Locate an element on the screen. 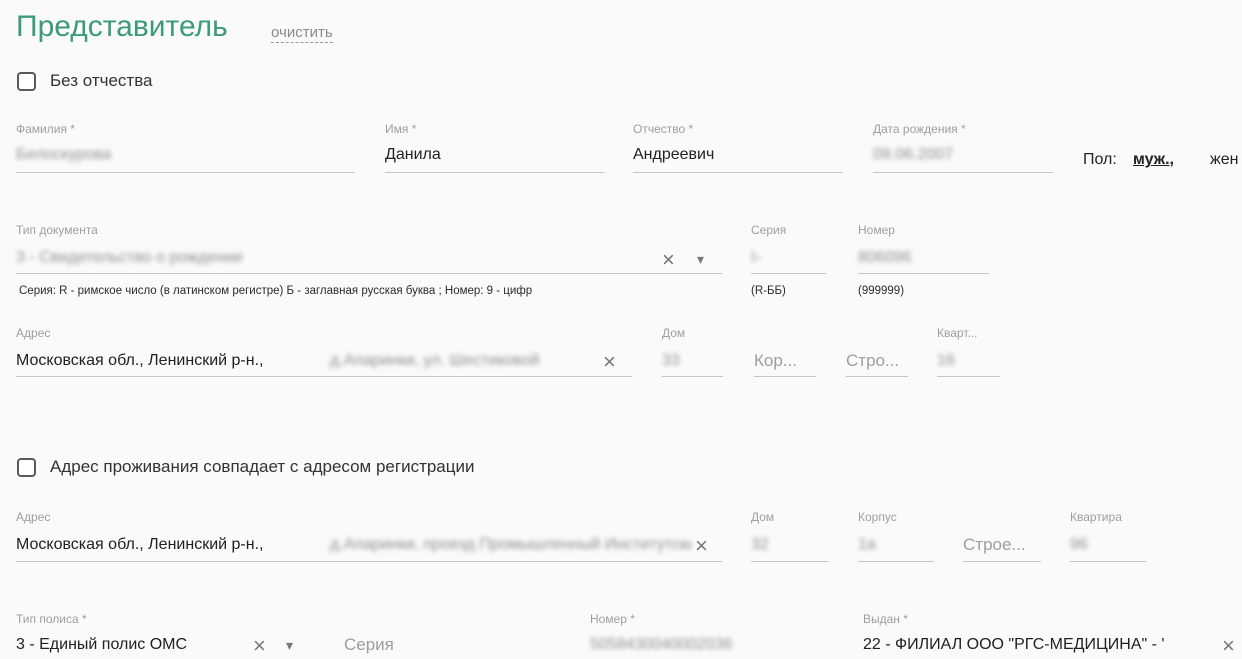 The image size is (1242, 659). live-apartment-underline is located at coordinates (1108, 561).